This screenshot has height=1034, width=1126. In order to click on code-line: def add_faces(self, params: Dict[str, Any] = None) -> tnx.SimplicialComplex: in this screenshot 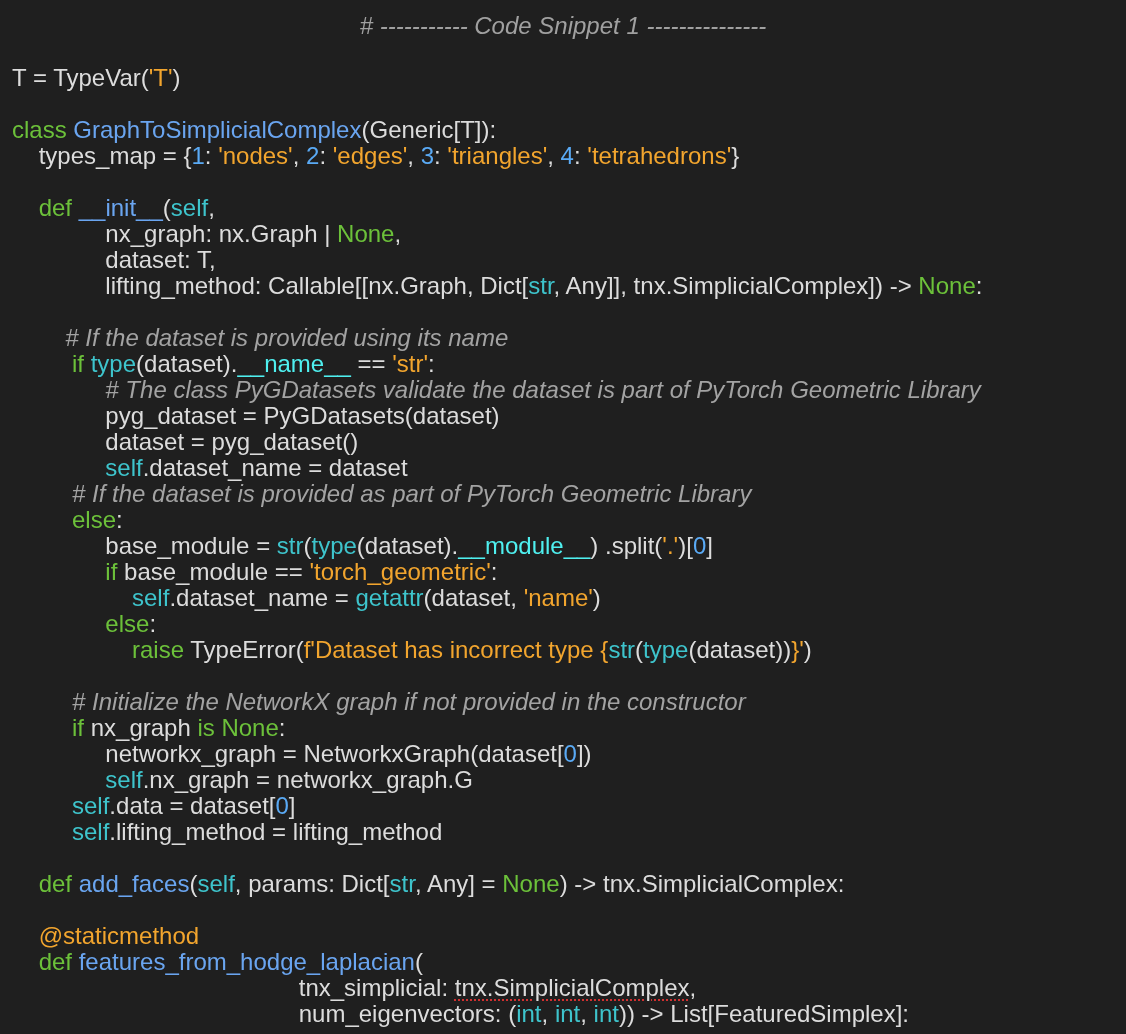, I will do `click(441, 884)`.